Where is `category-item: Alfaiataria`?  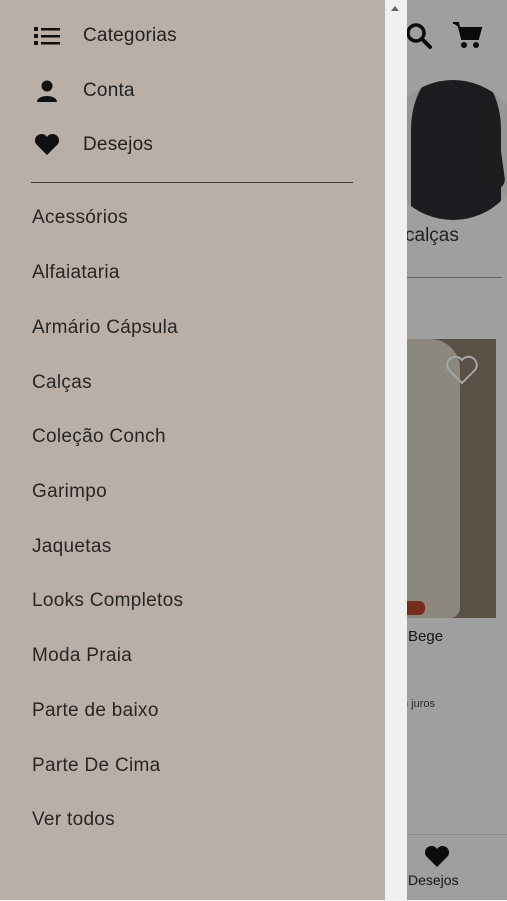
category-item: Alfaiataria is located at coordinates (76, 273).